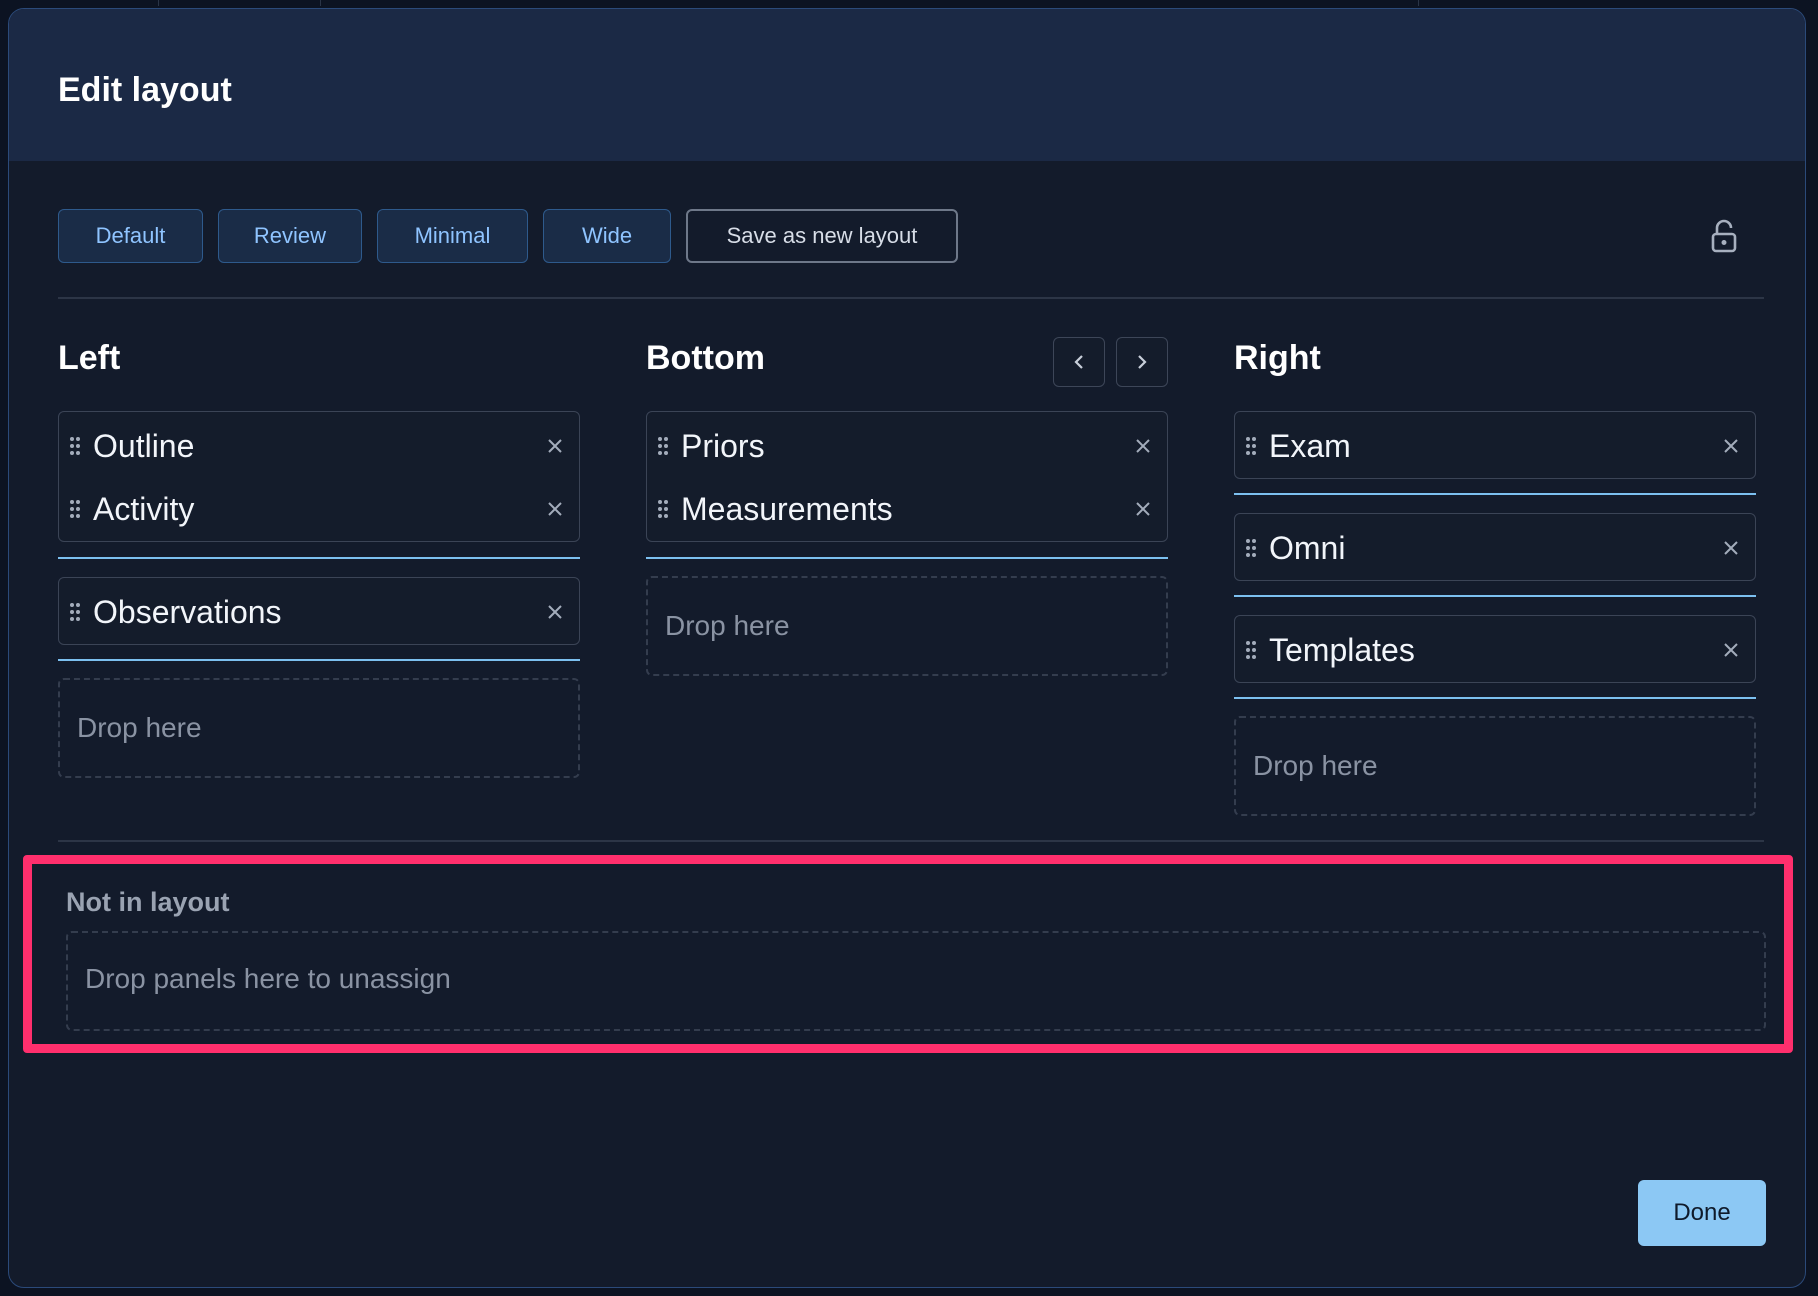 The width and height of the screenshot is (1818, 1296). What do you see at coordinates (1277, 358) in the screenshot?
I see `column-title: Right` at bounding box center [1277, 358].